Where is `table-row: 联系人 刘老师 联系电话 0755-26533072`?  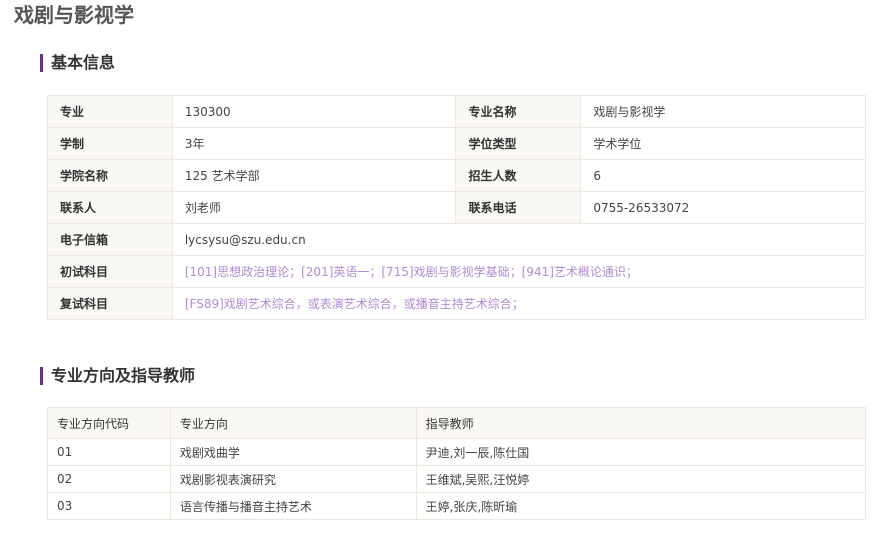
table-row: 联系人 刘老师 联系电话 0755-26533072 is located at coordinates (456, 207).